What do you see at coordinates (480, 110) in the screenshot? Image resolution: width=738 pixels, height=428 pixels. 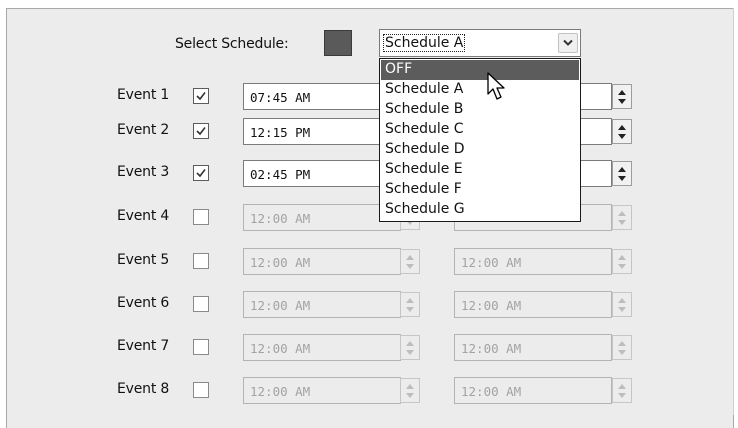 I see `schedule-option: Schedule B` at bounding box center [480, 110].